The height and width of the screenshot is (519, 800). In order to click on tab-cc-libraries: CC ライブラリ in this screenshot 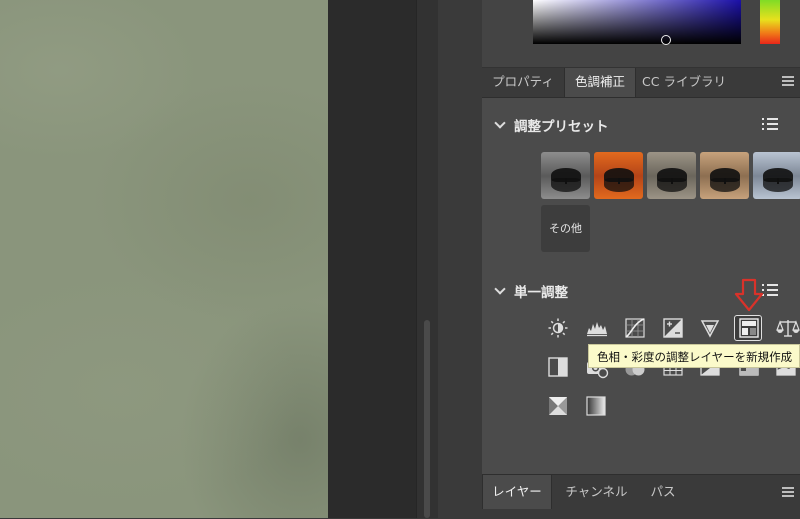, I will do `click(684, 82)`.